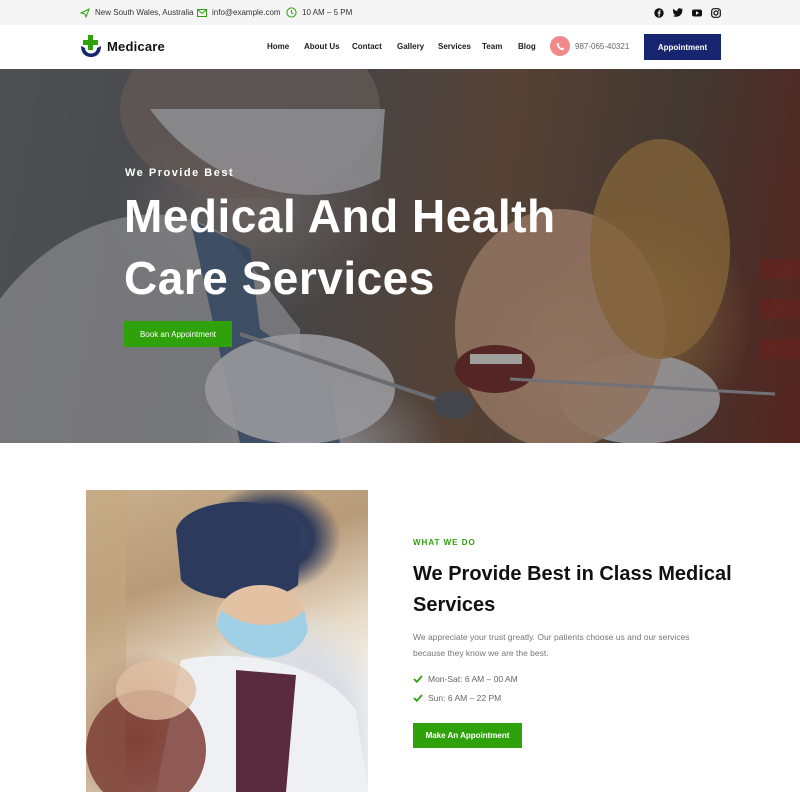  What do you see at coordinates (444, 542) in the screenshot?
I see `section-label: WHAT WE DO` at bounding box center [444, 542].